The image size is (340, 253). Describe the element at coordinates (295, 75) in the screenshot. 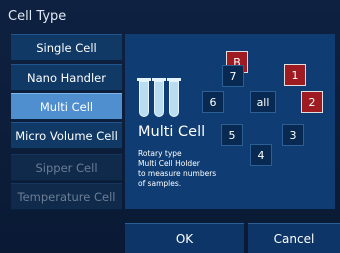

I see `slot-1: 1` at that location.